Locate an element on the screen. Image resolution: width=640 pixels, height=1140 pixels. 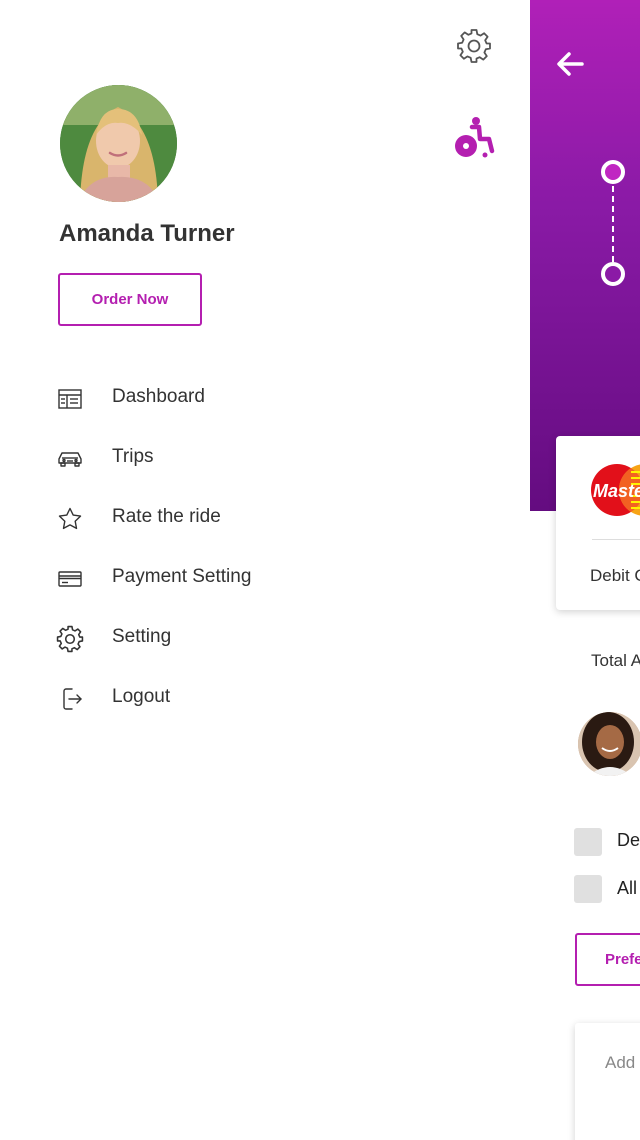
back-arrow-icon is located at coordinates (570, 64).